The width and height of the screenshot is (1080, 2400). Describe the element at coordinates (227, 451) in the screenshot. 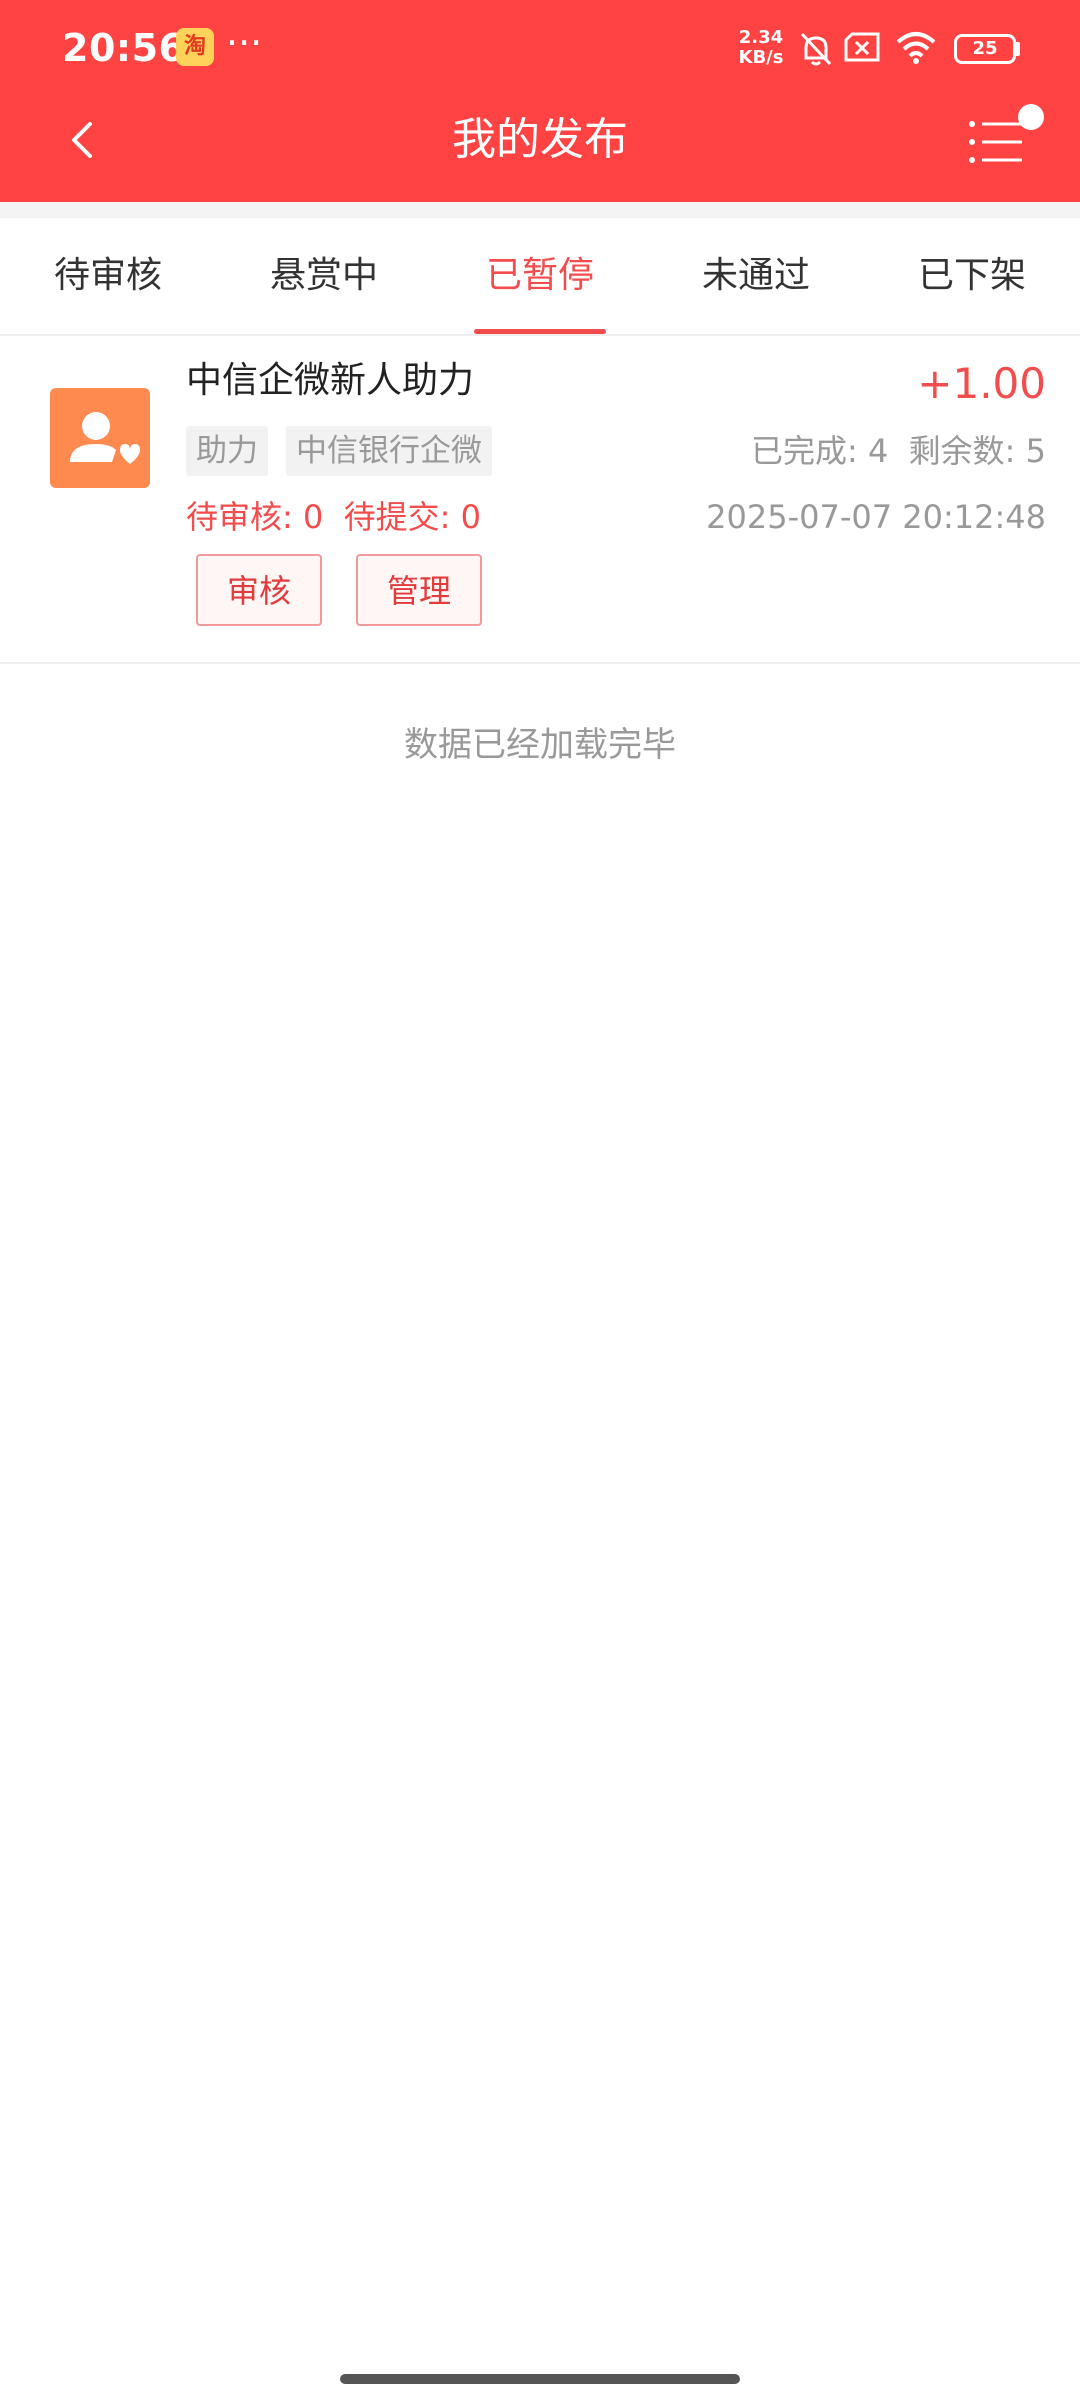

I see `task-tag: 助力` at that location.